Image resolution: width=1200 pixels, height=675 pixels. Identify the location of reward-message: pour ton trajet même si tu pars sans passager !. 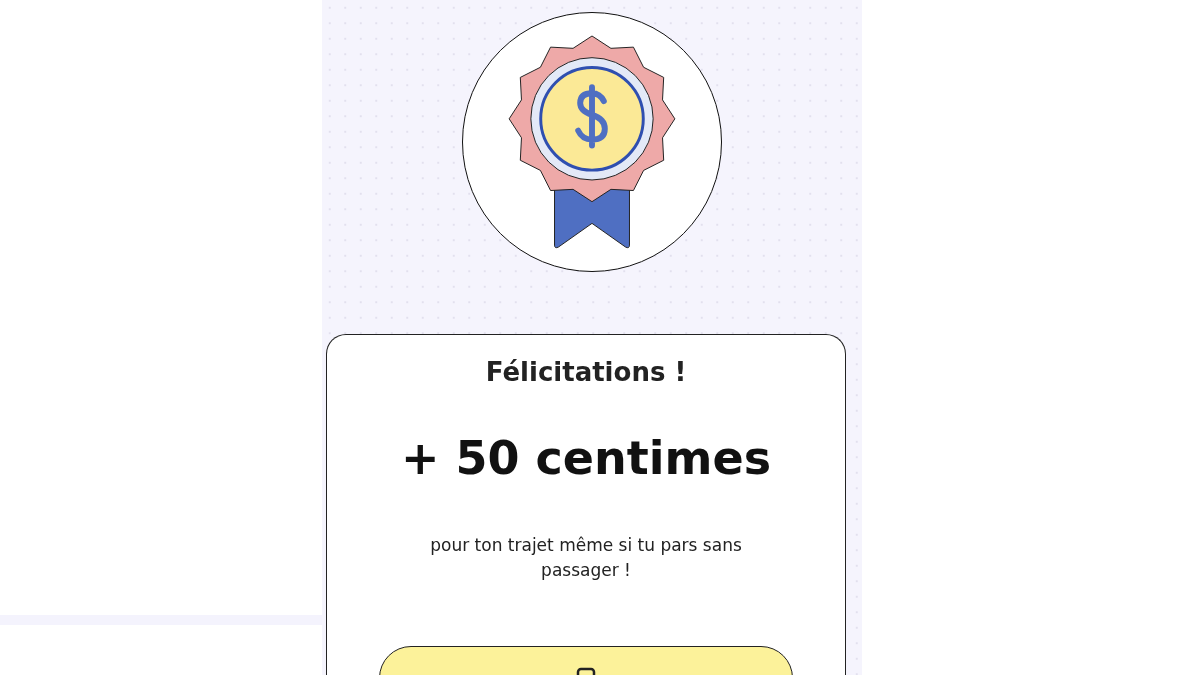
(586, 558).